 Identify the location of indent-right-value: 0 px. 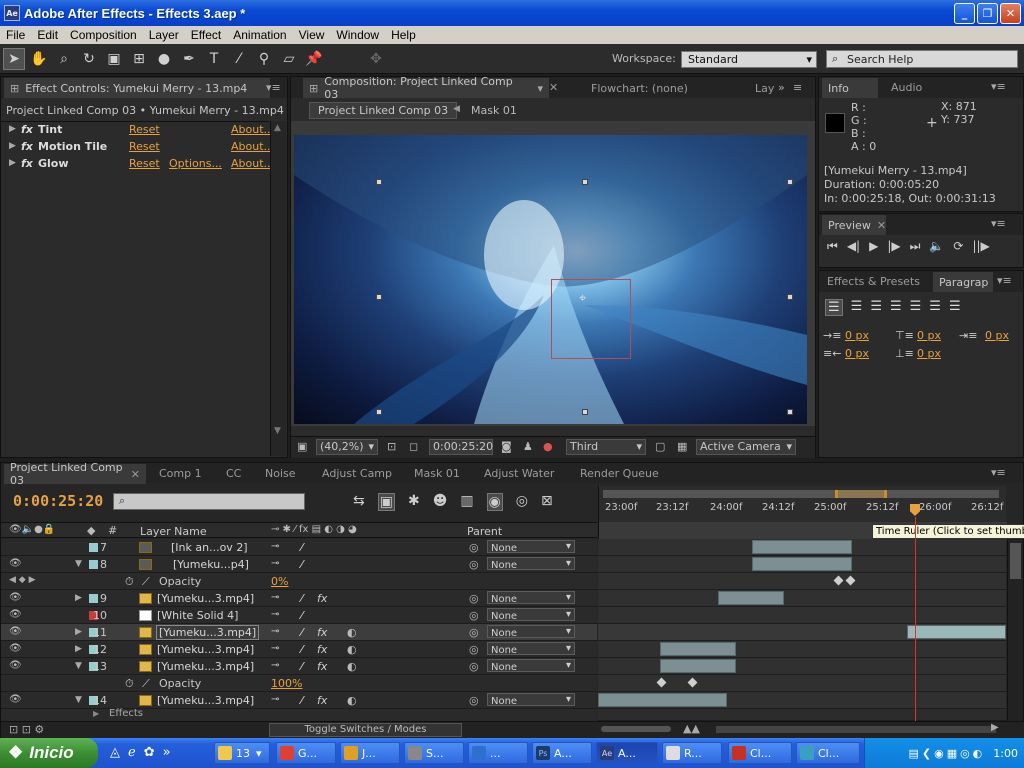
(857, 353).